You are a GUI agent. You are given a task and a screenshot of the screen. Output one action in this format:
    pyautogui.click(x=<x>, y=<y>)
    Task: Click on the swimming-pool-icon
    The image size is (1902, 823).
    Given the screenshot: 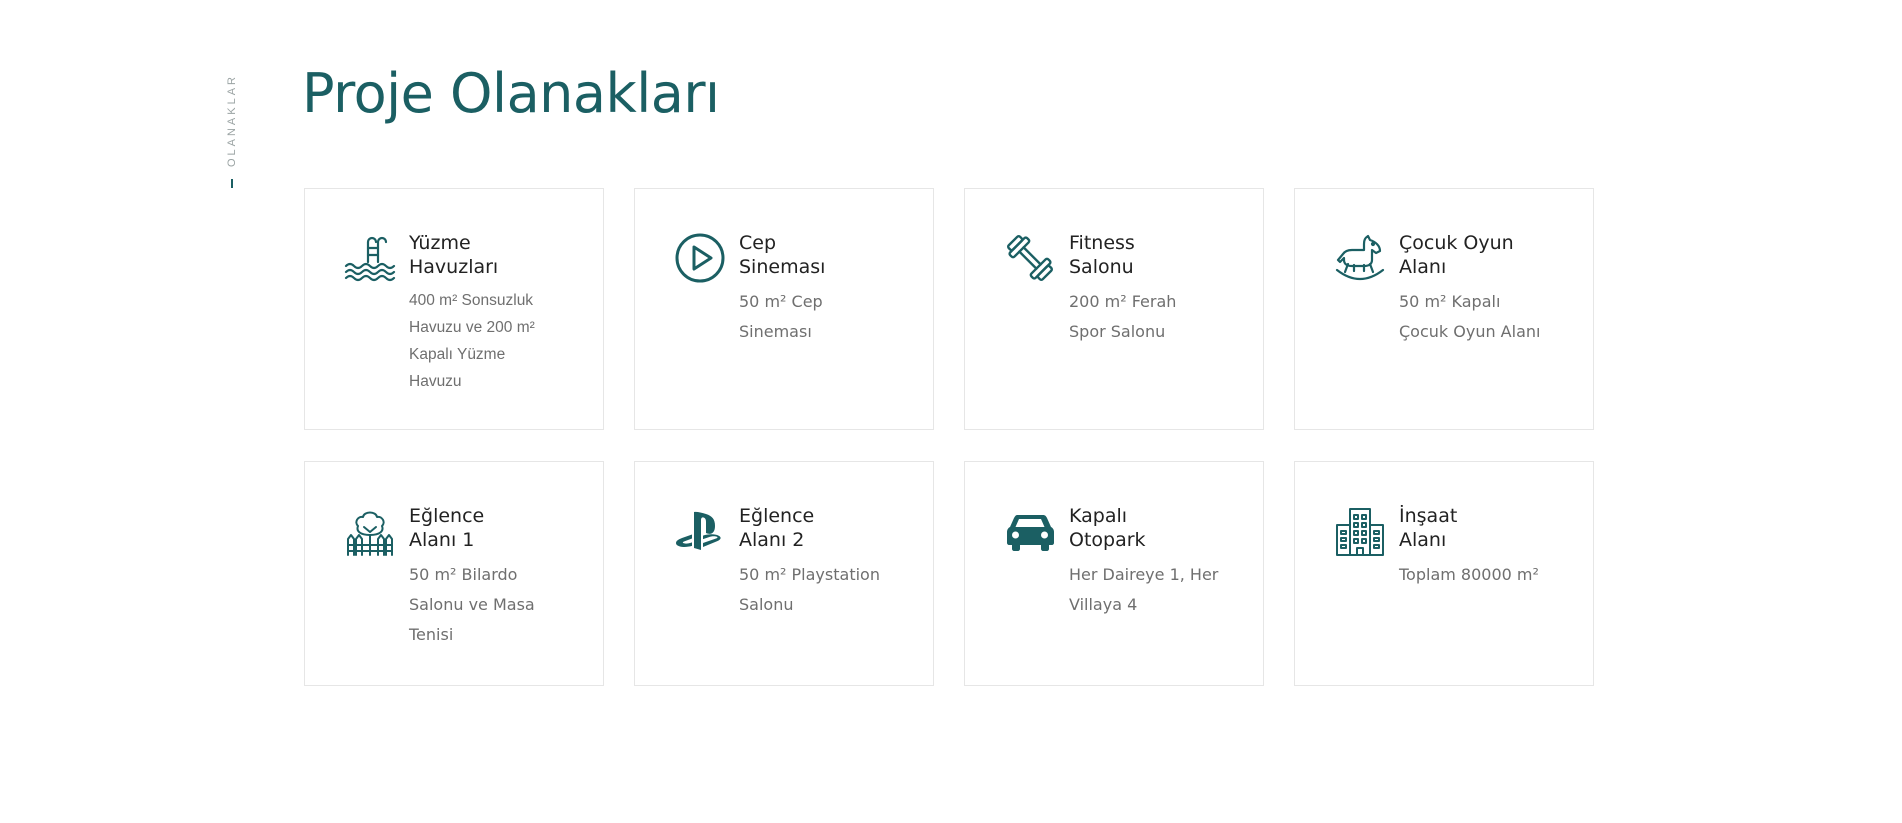 What is the action you would take?
    pyautogui.click(x=370, y=258)
    